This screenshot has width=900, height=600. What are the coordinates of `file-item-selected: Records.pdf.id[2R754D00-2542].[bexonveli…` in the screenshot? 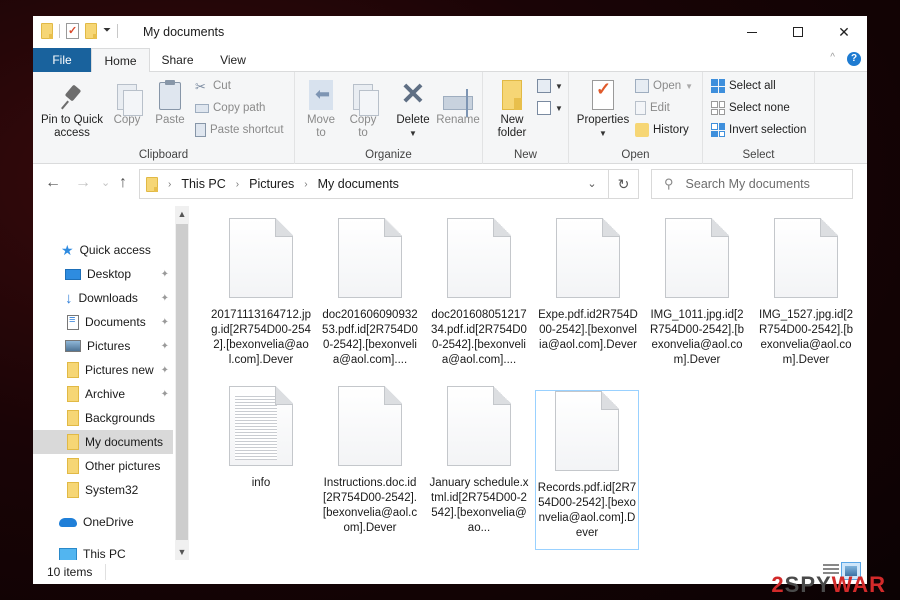 It's located at (587, 470).